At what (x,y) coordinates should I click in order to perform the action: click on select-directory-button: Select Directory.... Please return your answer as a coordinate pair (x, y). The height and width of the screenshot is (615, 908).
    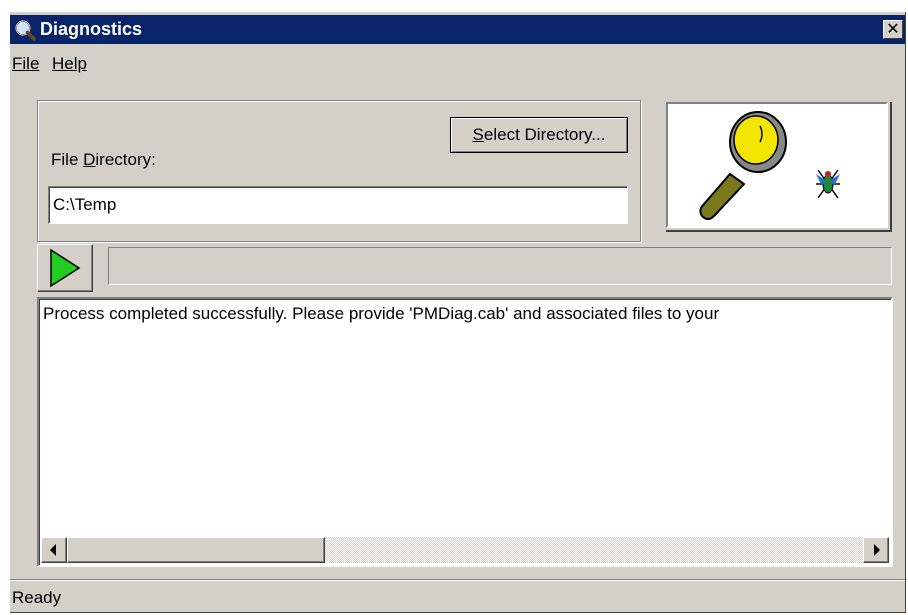
    Looking at the image, I should click on (539, 135).